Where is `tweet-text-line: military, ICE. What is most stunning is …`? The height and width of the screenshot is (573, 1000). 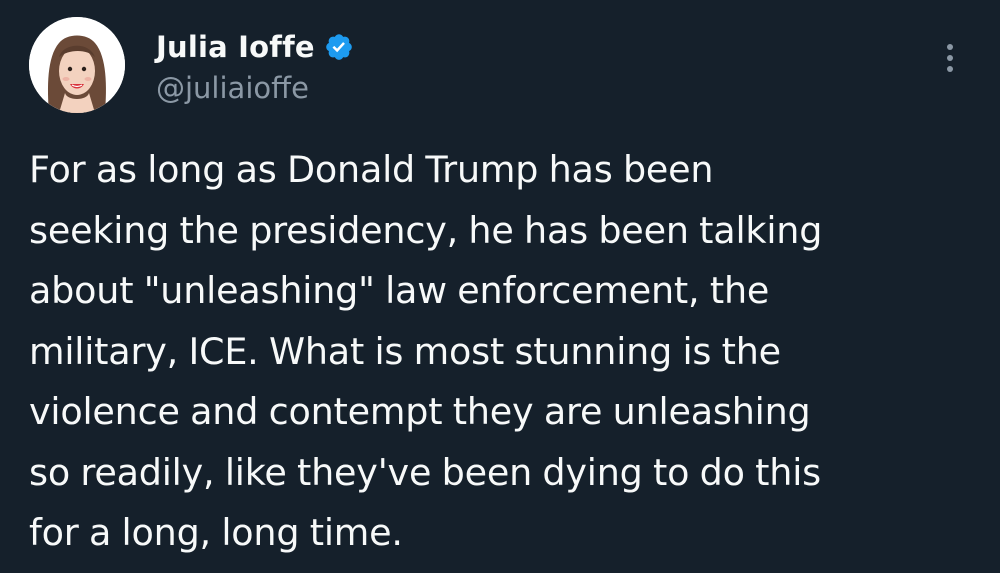
tweet-text-line: military, ICE. What is most stunning is … is located at coordinates (405, 351).